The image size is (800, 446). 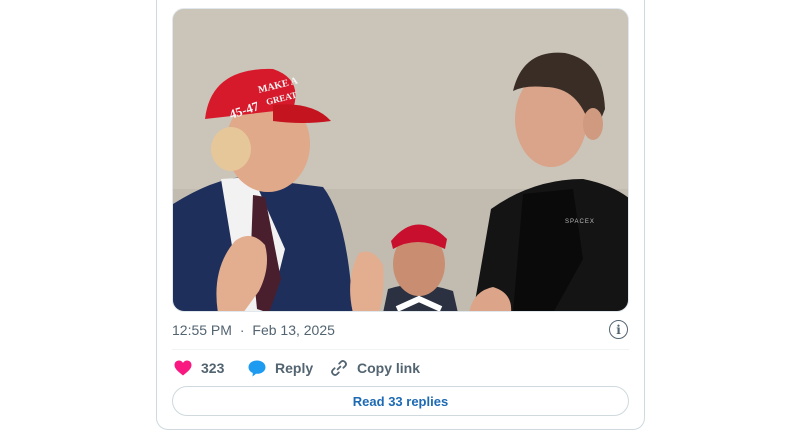 I want to click on divider, so click(x=400, y=349).